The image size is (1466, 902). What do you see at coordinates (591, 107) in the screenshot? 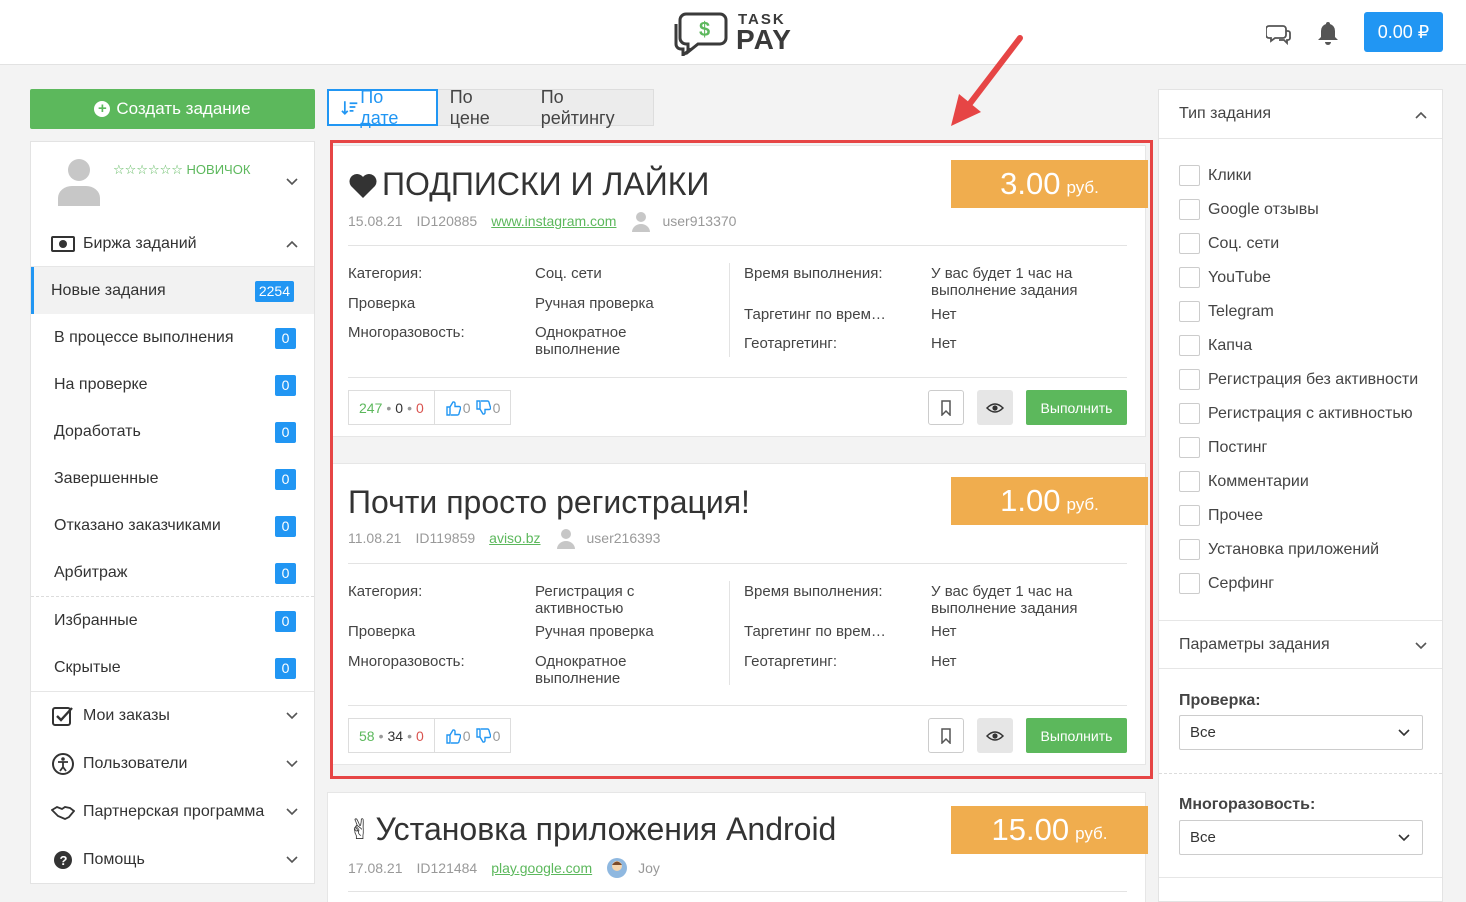
I see `tab-sort-by-rating: По рейтингу` at bounding box center [591, 107].